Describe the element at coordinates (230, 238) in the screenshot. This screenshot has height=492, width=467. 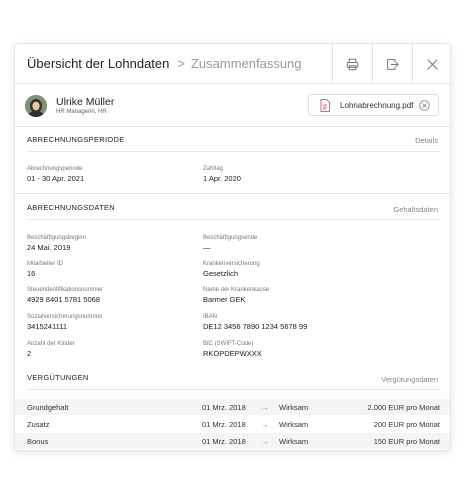
I see `field-label: Beschäftigungsende` at that location.